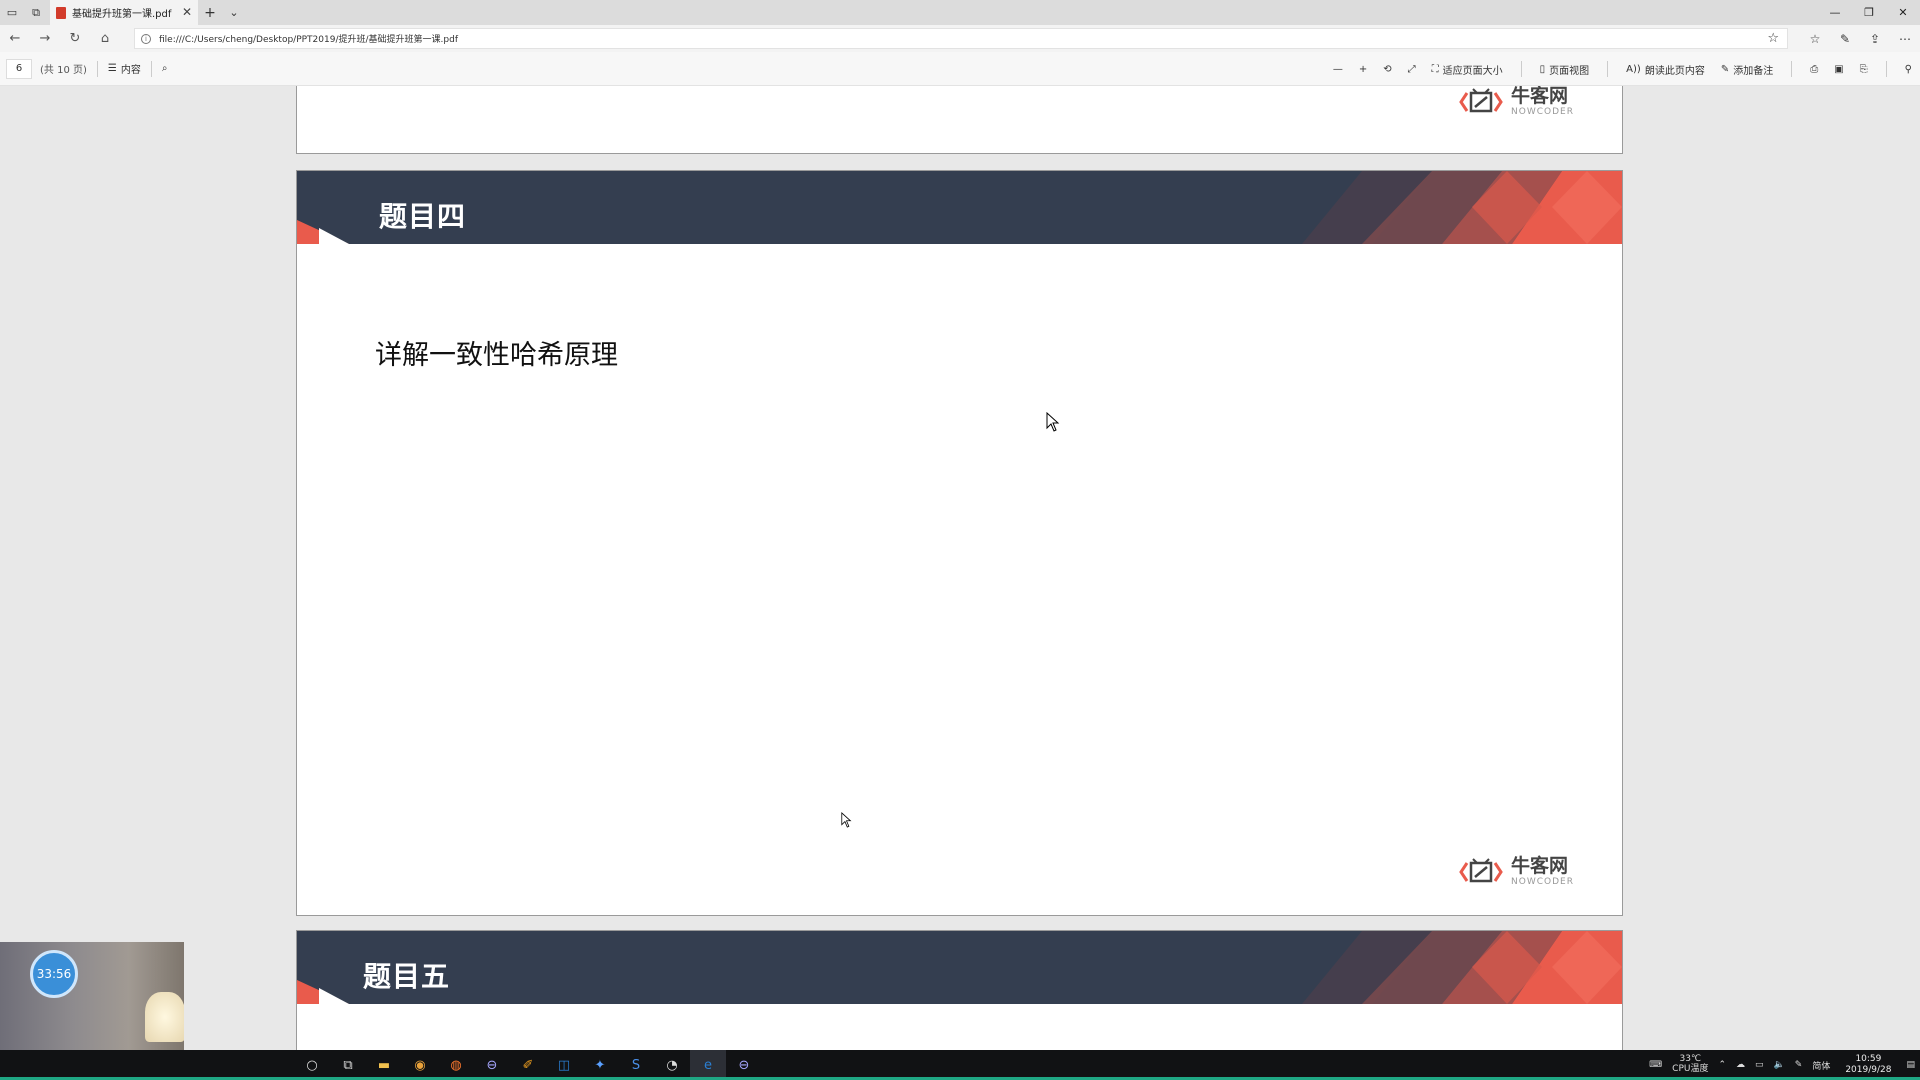 The image size is (1920, 1080). I want to click on rotate-button: ⟲, so click(1387, 69).